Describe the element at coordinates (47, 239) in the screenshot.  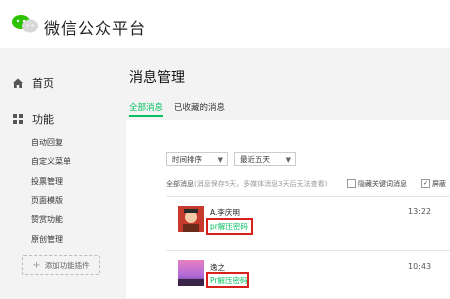
I see `sidebar-item-original: 原创管理` at that location.